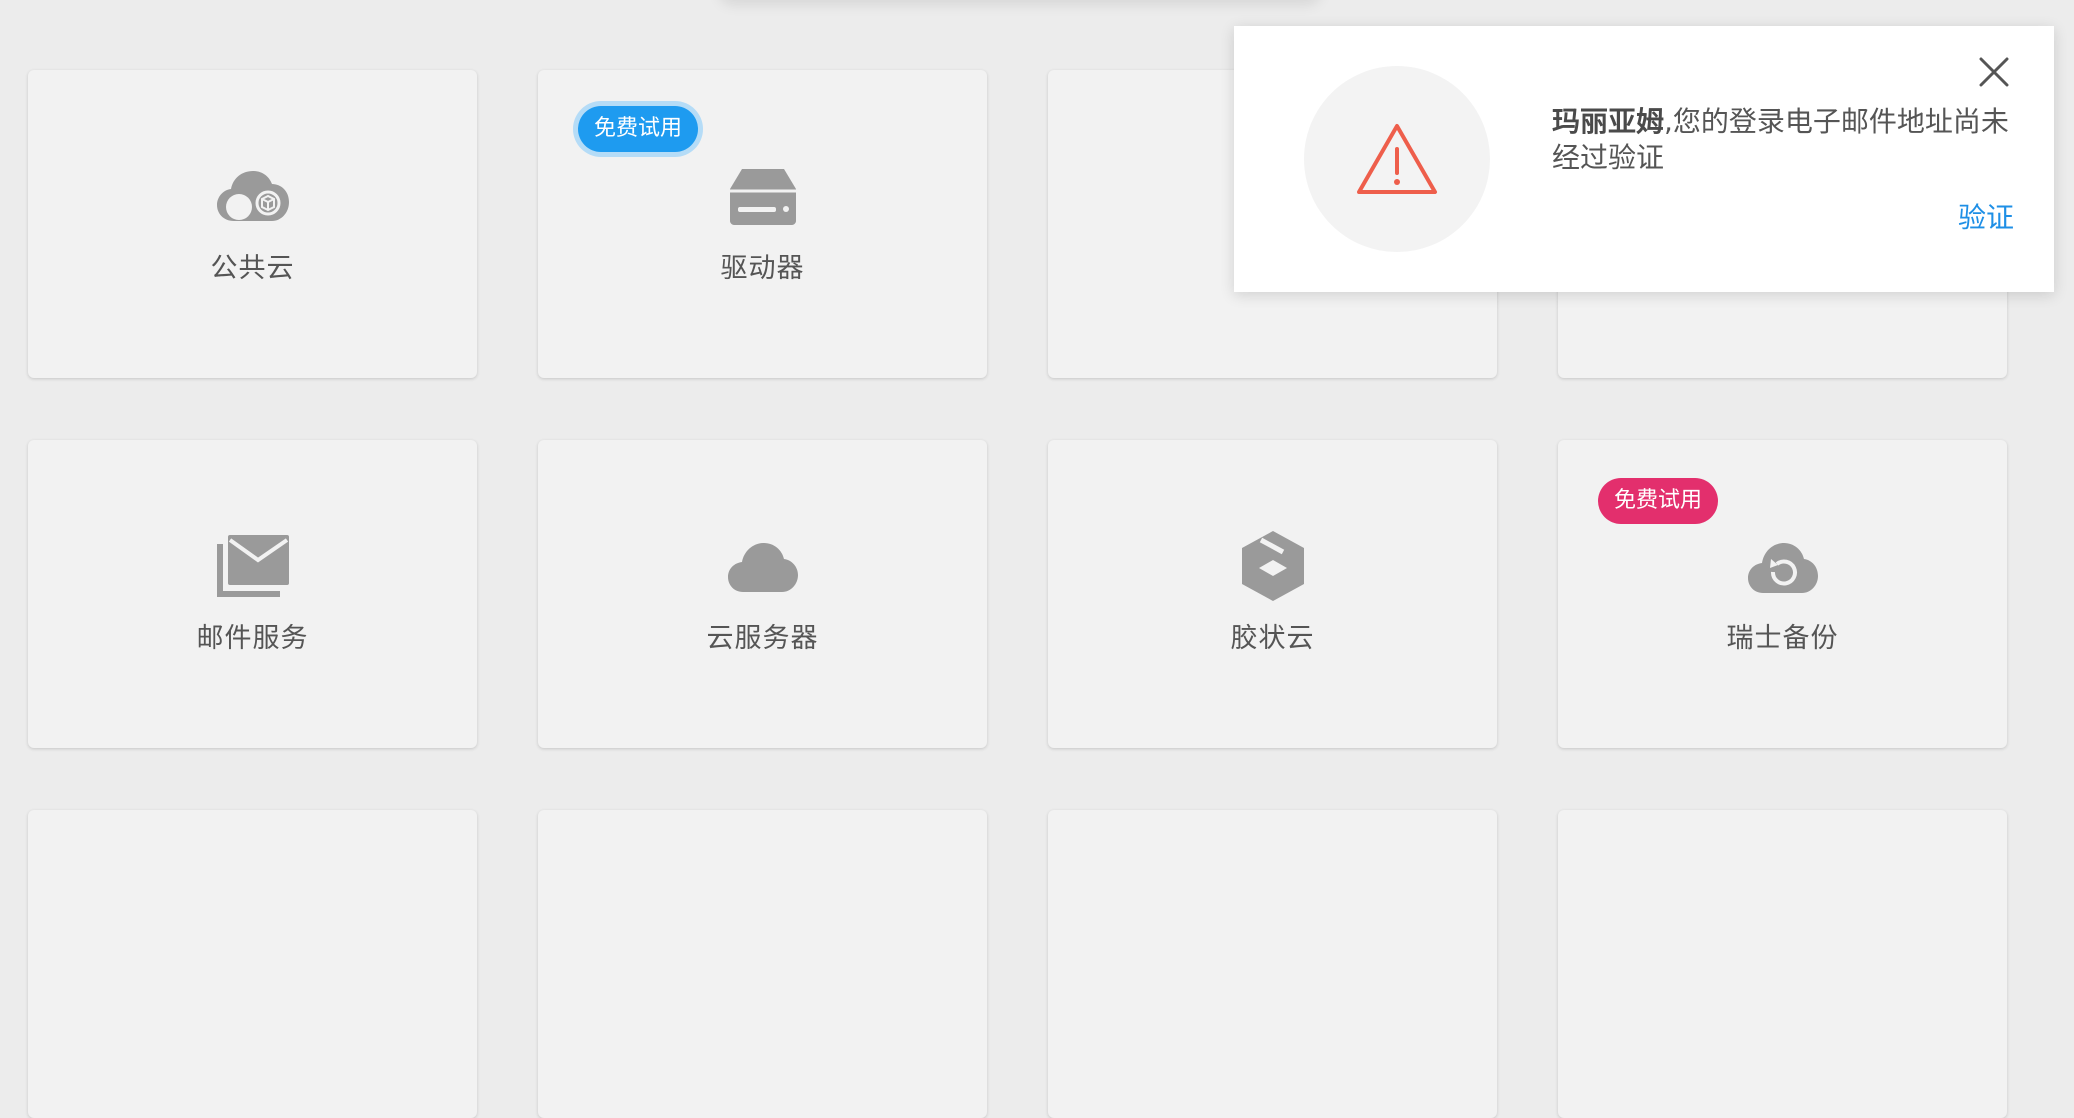  I want to click on service-card-jelastic: 胶状云, so click(1272, 594).